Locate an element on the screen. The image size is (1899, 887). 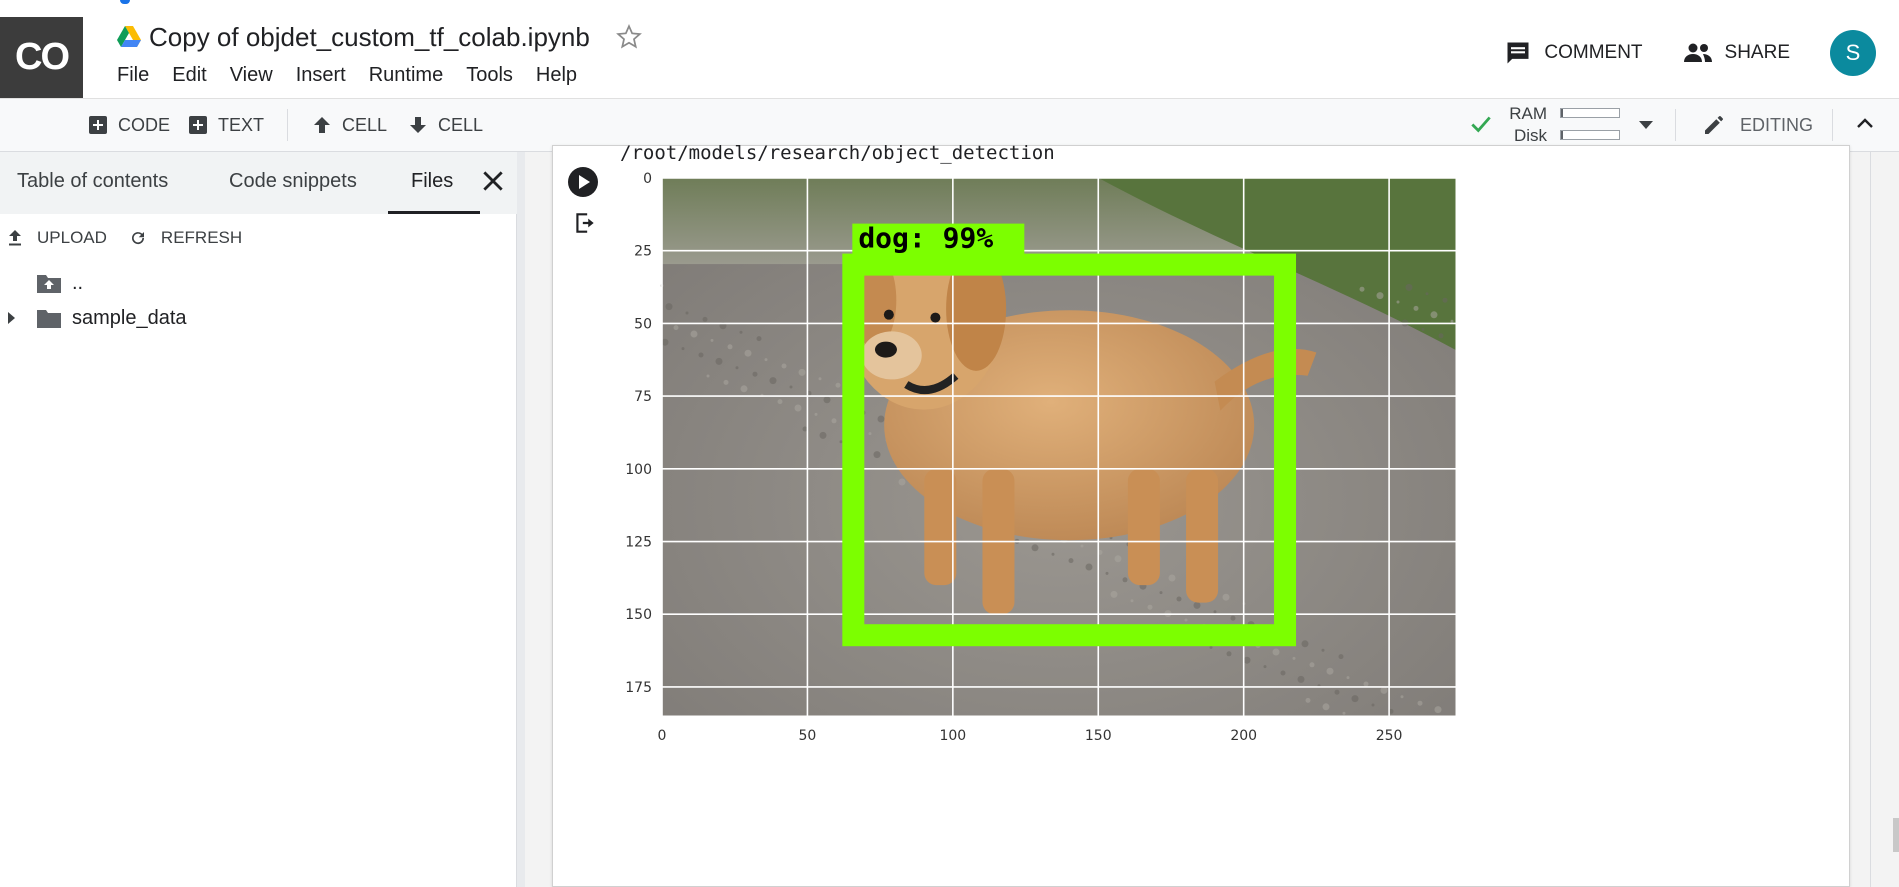
menu-view: View is located at coordinates (251, 75).